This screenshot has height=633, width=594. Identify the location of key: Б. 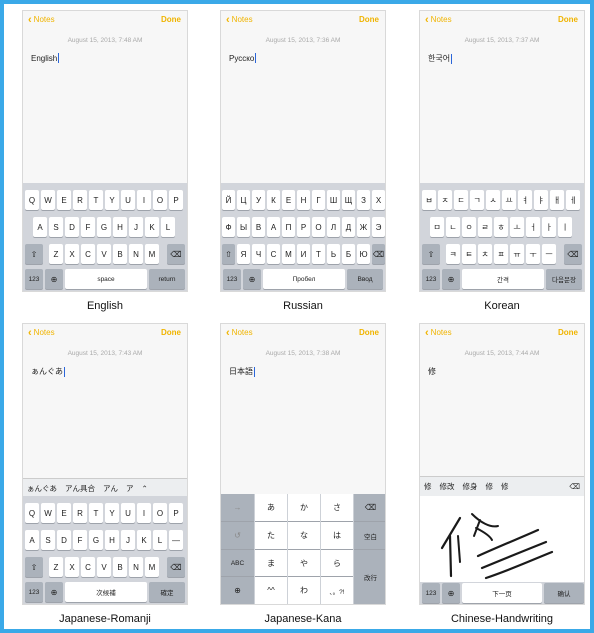
(348, 254).